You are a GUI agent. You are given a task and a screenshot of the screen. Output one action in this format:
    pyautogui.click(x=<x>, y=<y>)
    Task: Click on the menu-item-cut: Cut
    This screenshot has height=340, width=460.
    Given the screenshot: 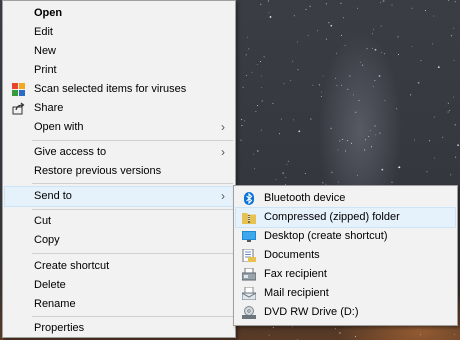 What is the action you would take?
    pyautogui.click(x=119, y=221)
    